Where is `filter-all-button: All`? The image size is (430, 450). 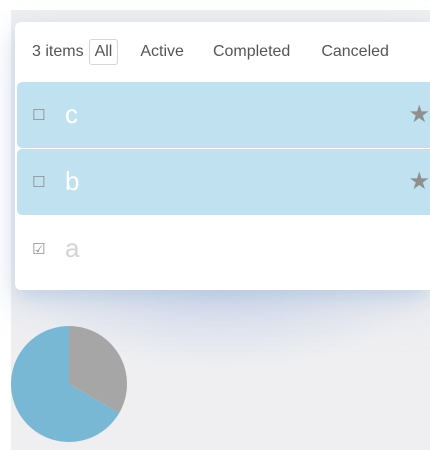
filter-all-button: All is located at coordinates (103, 52).